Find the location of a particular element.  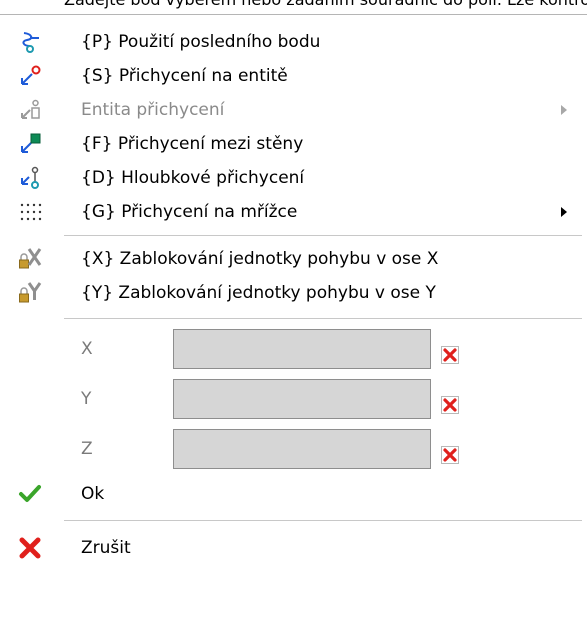

menu-item-lock-x: {X} Zablokování jednotky pohybu v ose X is located at coordinates (293, 259).